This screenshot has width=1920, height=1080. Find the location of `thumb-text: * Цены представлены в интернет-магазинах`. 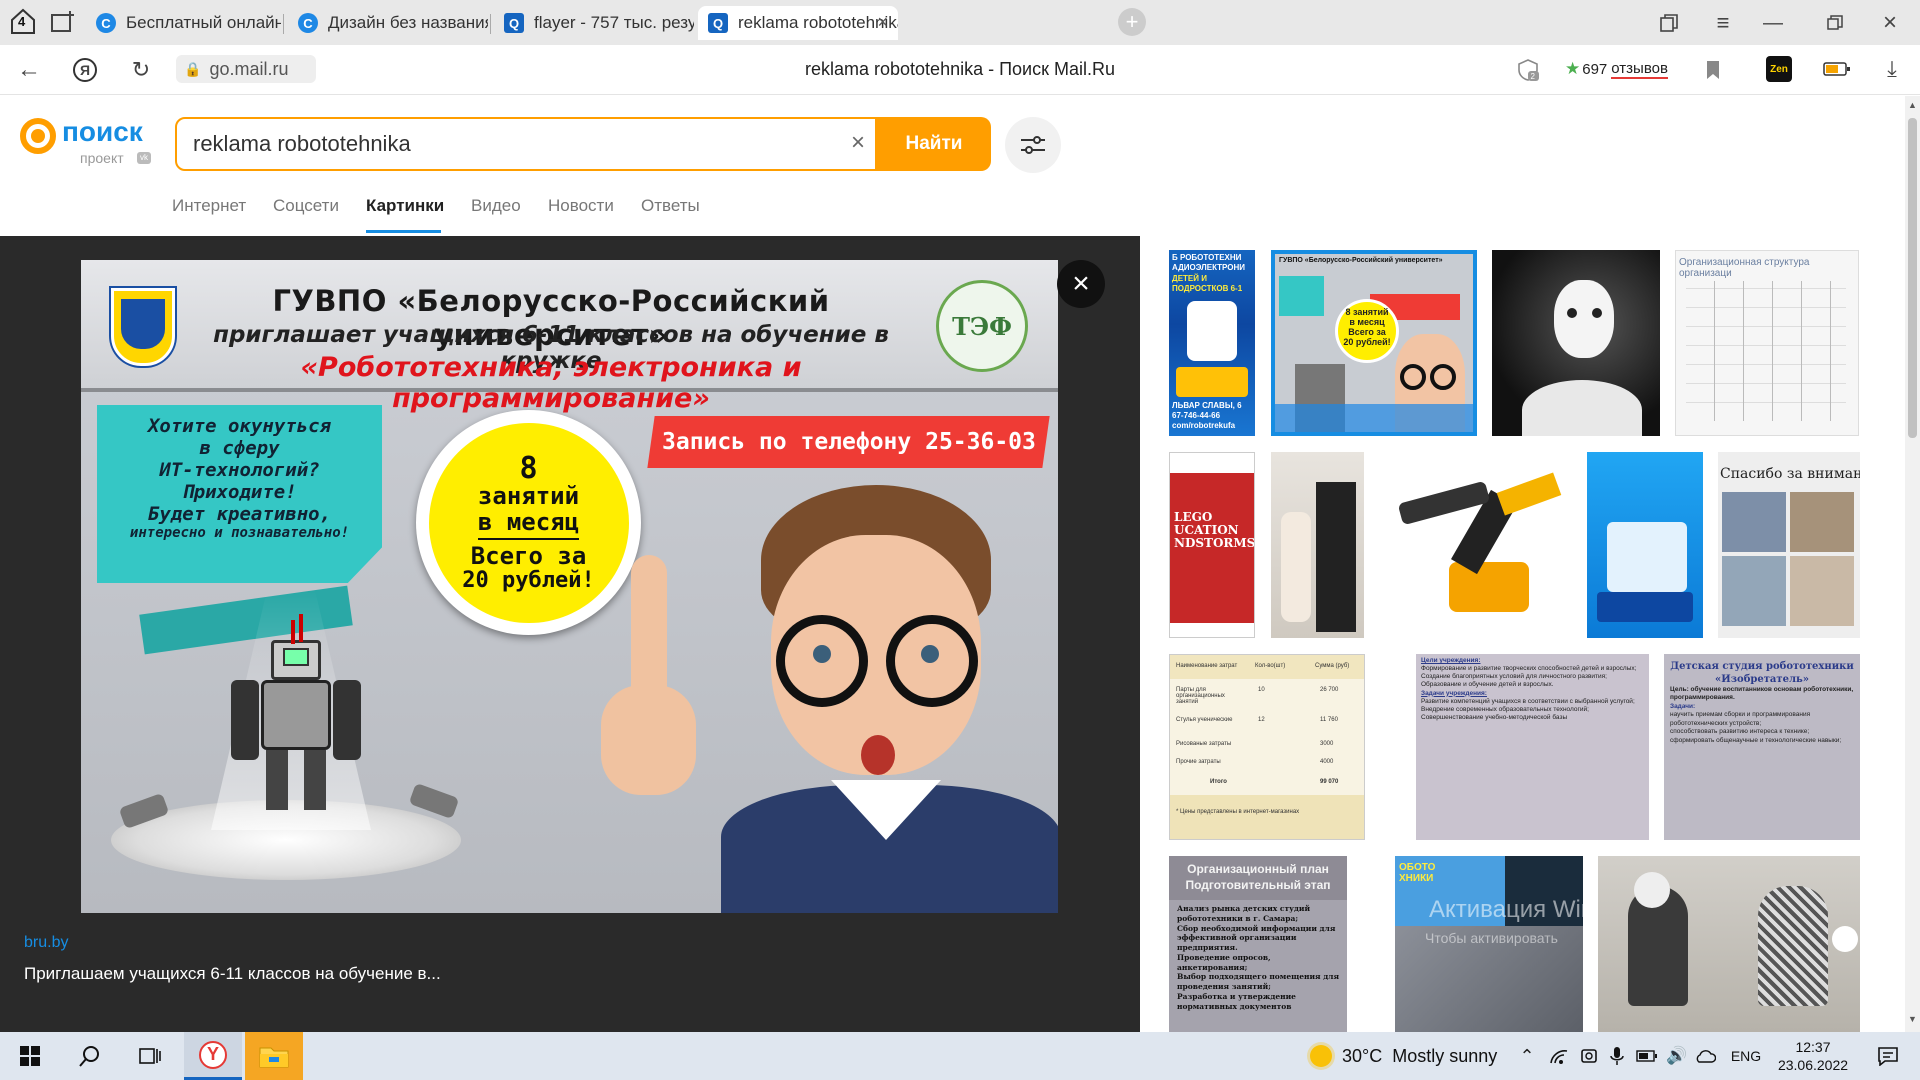

thumb-text: * Цены представлены в интернет-магазинах is located at coordinates (1238, 812).